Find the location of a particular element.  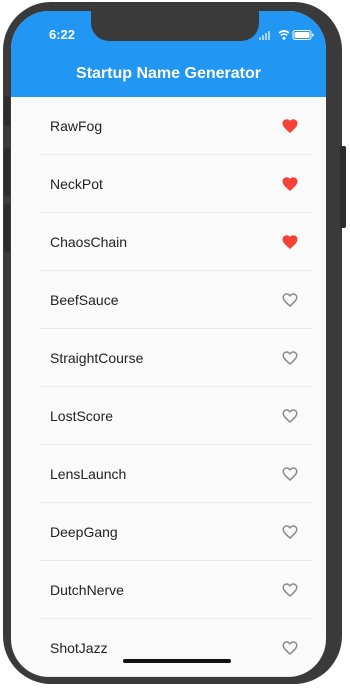

battery-icon is located at coordinates (303, 35).